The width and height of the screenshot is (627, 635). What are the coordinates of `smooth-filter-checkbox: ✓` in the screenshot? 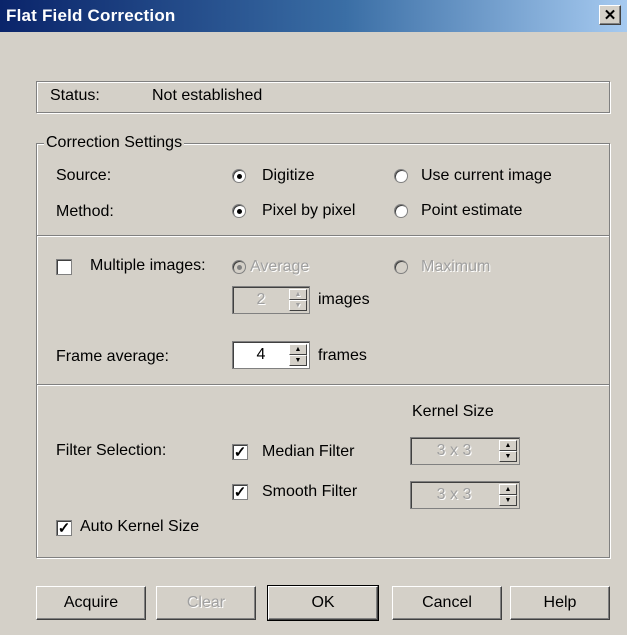 It's located at (240, 492).